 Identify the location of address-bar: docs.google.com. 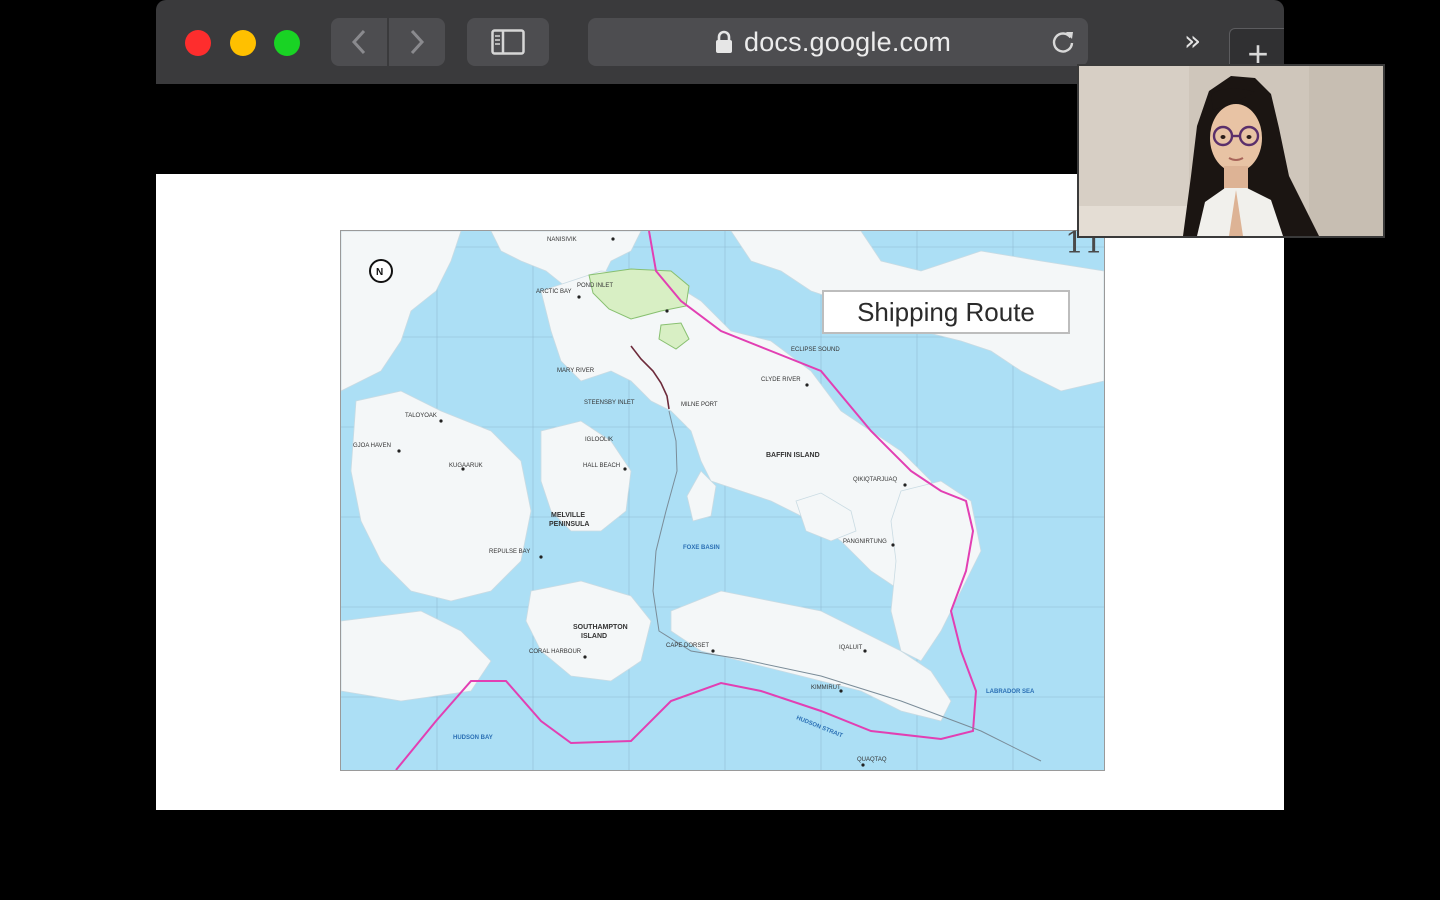
(838, 42).